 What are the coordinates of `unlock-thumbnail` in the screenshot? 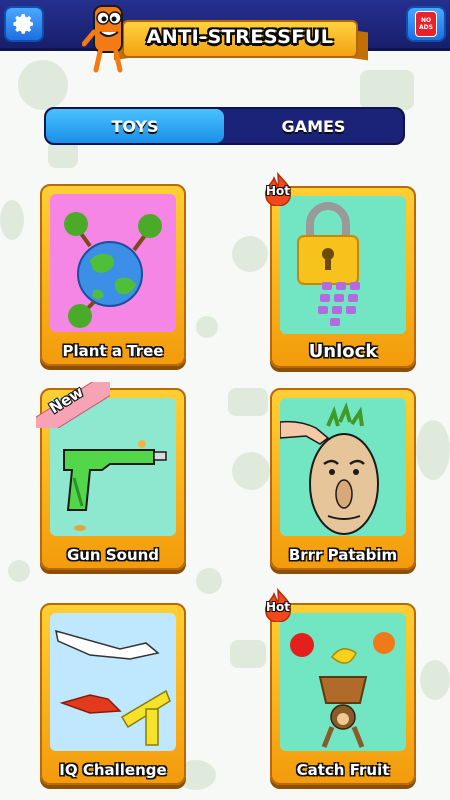 It's located at (343, 265).